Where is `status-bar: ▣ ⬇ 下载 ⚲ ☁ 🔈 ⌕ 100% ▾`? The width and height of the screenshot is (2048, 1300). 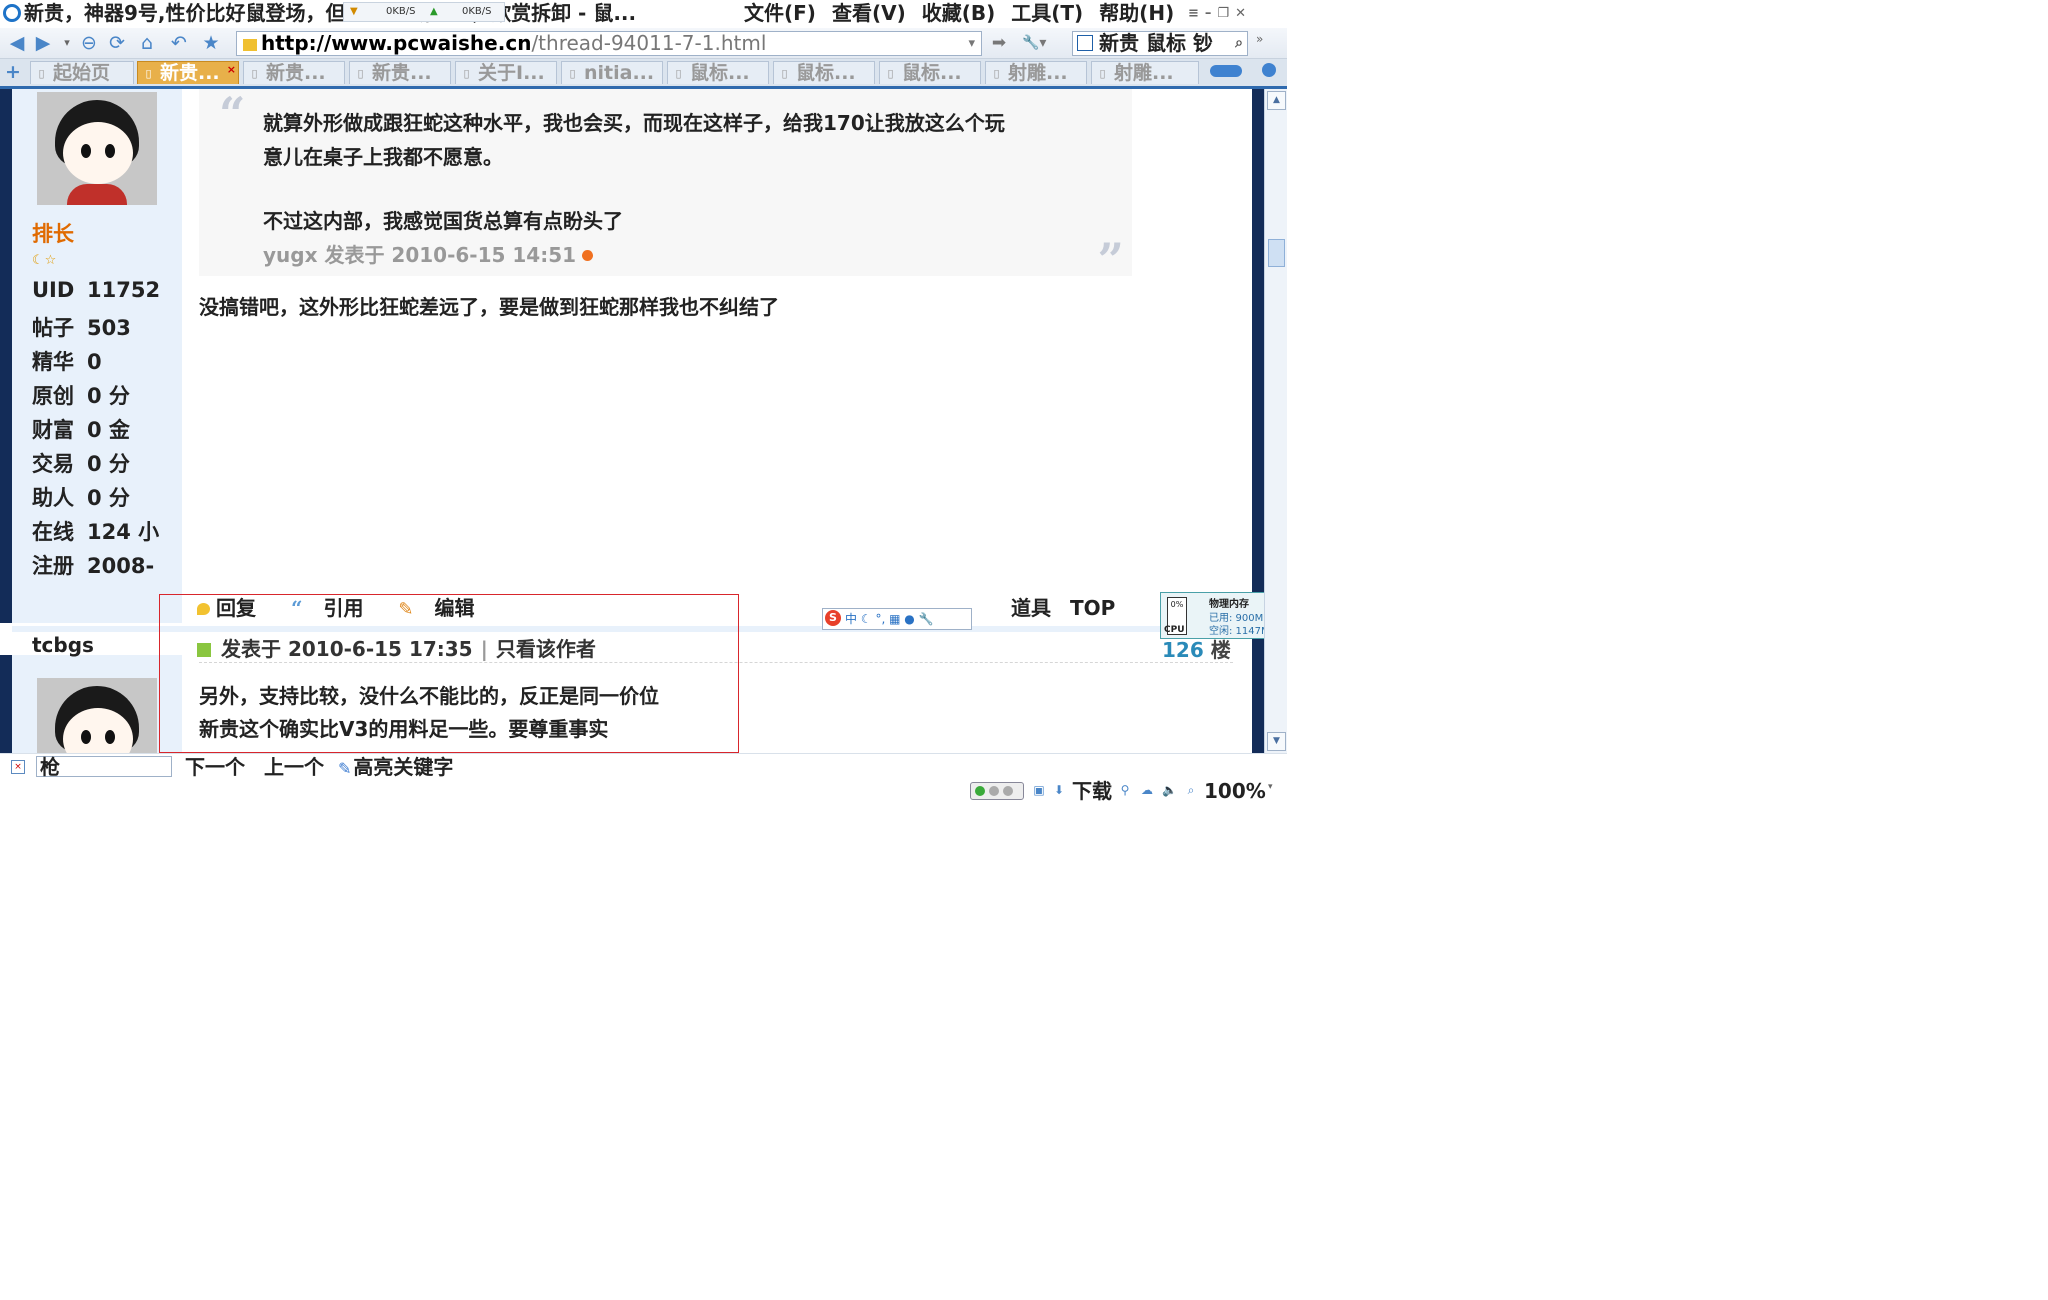
status-bar: ▣ ⬇ 下载 ⚲ ☁ 🔈 ⌕ 100% ▾ is located at coordinates (643, 791).